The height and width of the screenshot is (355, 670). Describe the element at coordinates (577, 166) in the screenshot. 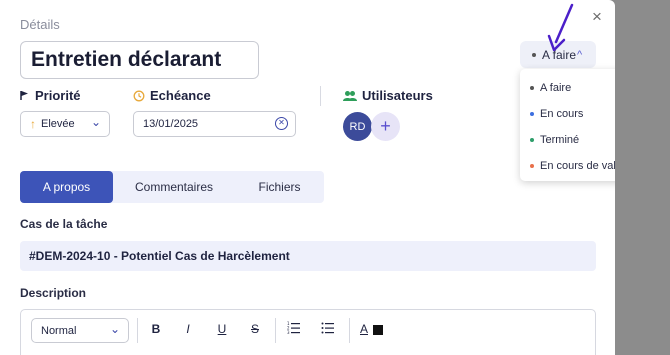

I see `status-option-label: En cours de validation` at that location.